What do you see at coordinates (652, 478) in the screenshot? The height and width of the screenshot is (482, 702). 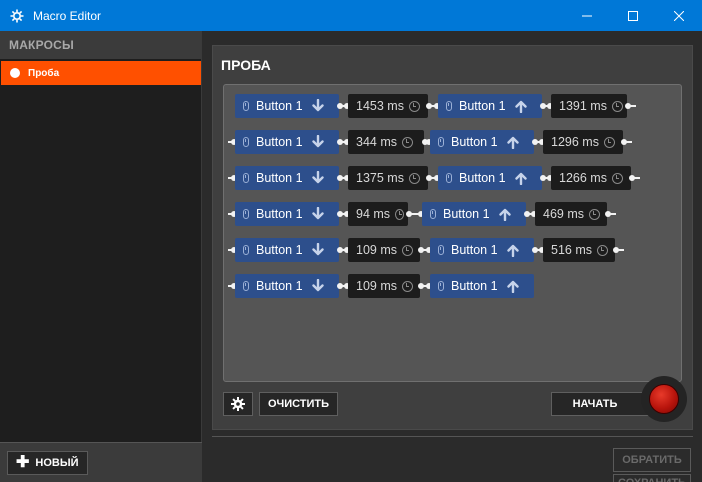 I see `save-button: СОХРАНИТЬ` at bounding box center [652, 478].